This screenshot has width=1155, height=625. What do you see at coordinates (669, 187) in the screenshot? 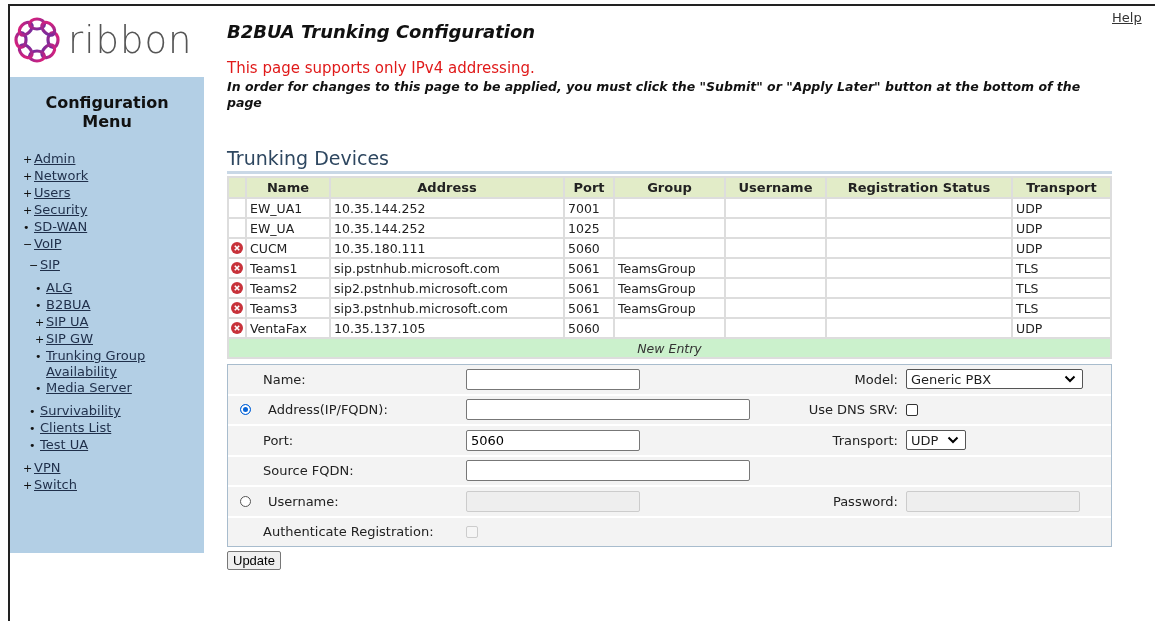
I see `column-header: Group` at bounding box center [669, 187].